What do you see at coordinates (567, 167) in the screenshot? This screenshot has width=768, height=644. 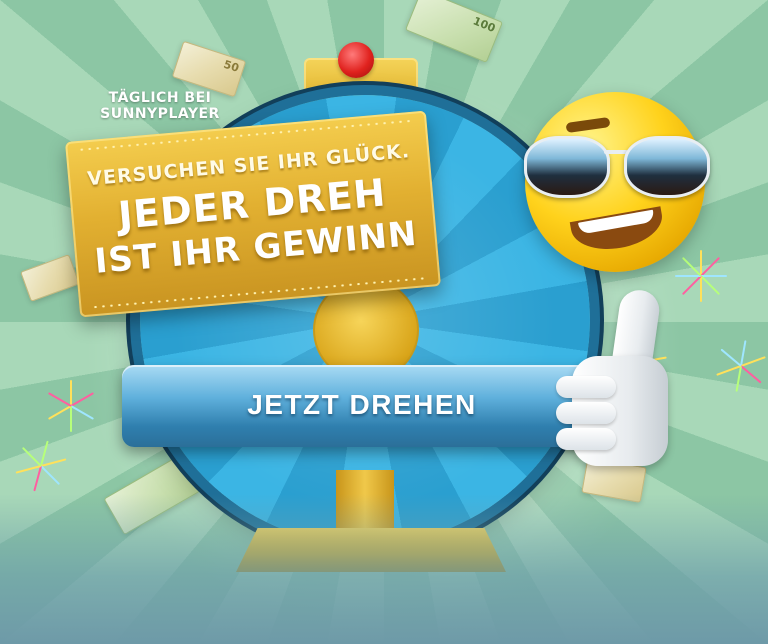 I see `sunglasses-lens-left` at bounding box center [567, 167].